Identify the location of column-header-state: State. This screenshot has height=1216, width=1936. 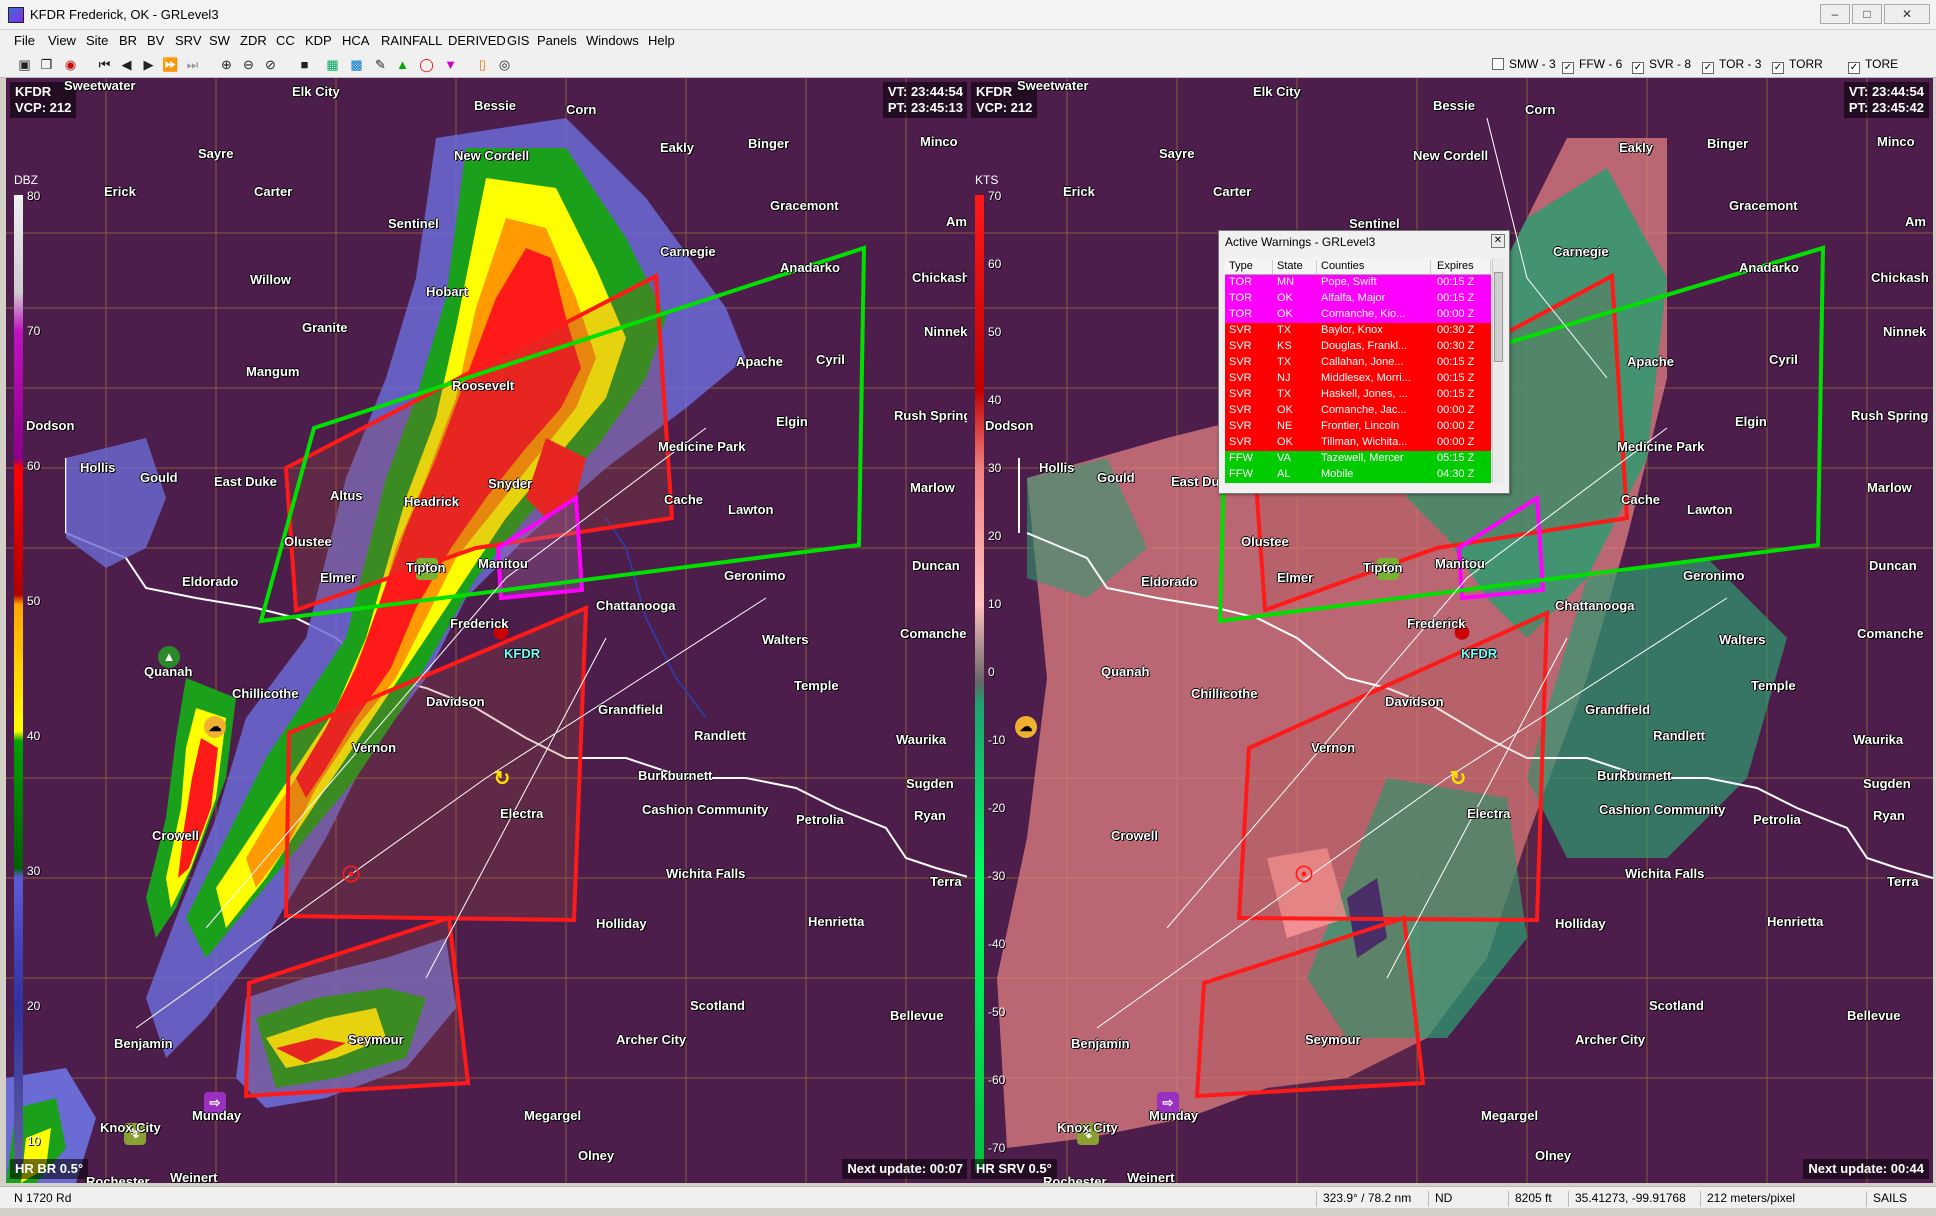
(1297, 267).